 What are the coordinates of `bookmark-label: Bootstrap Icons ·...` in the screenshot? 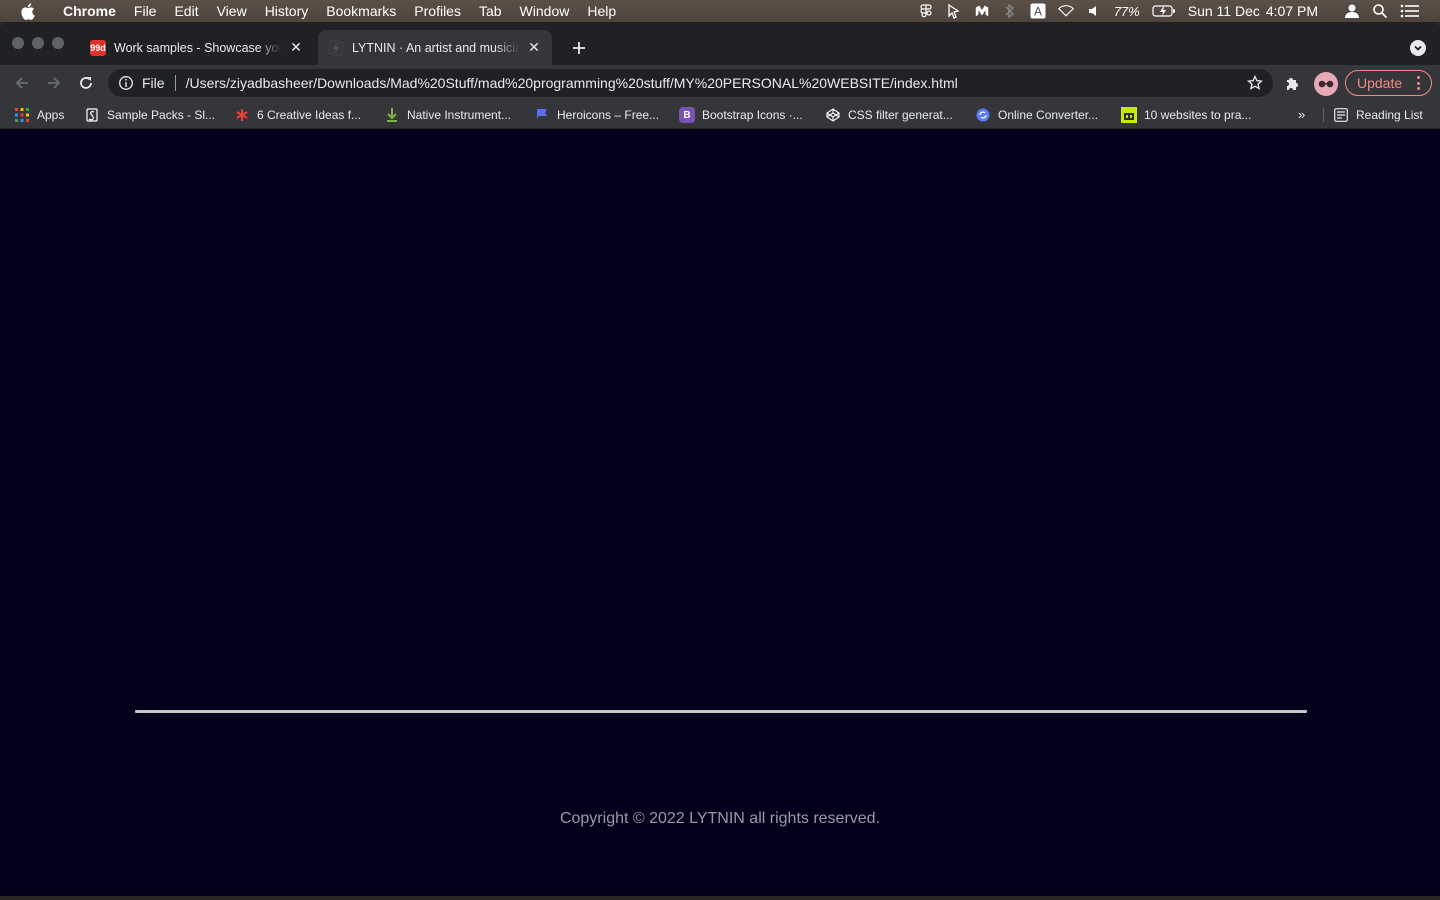 It's located at (752, 115).